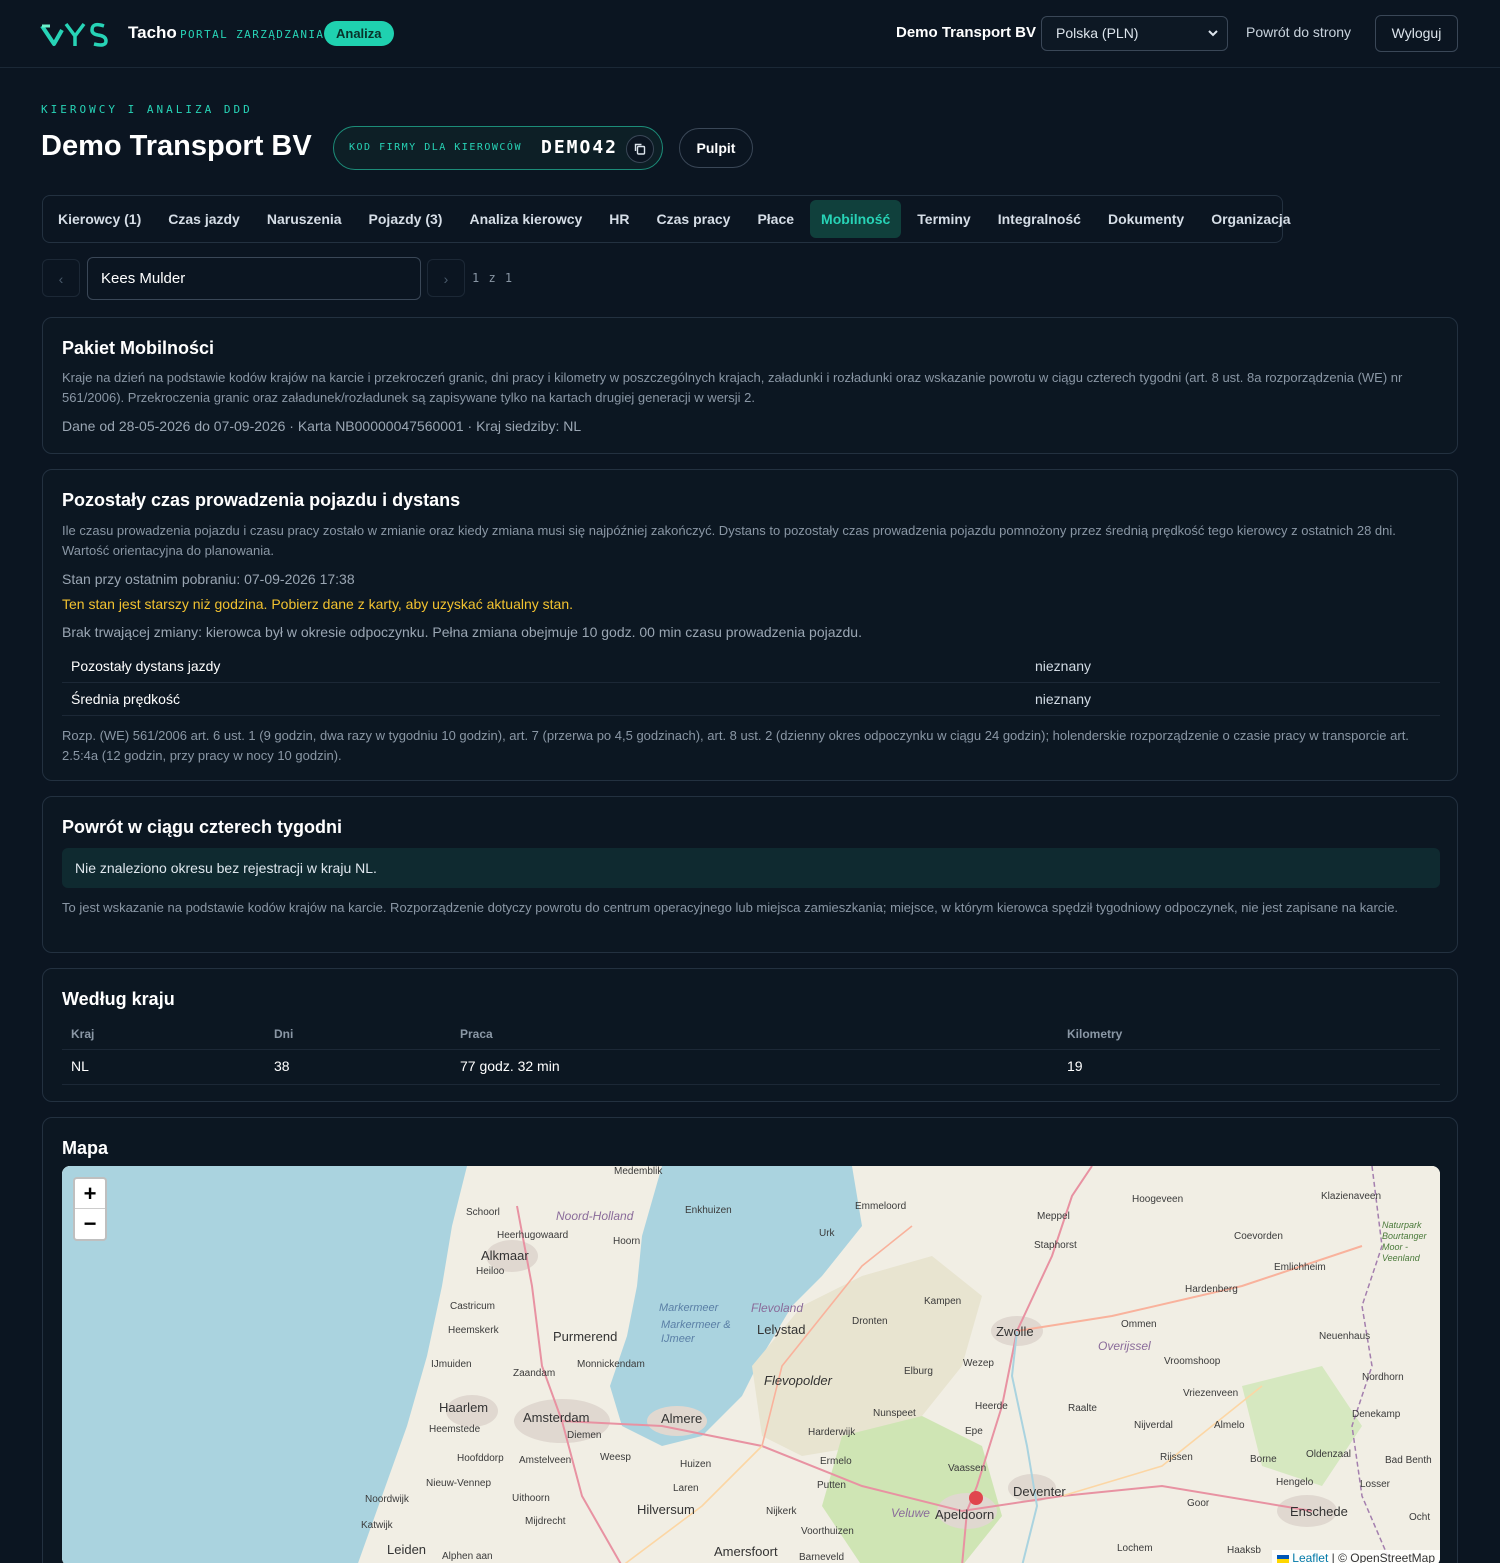 The image size is (1500, 1563). What do you see at coordinates (359, 33) in the screenshot?
I see `analiza-badge: Analiza` at bounding box center [359, 33].